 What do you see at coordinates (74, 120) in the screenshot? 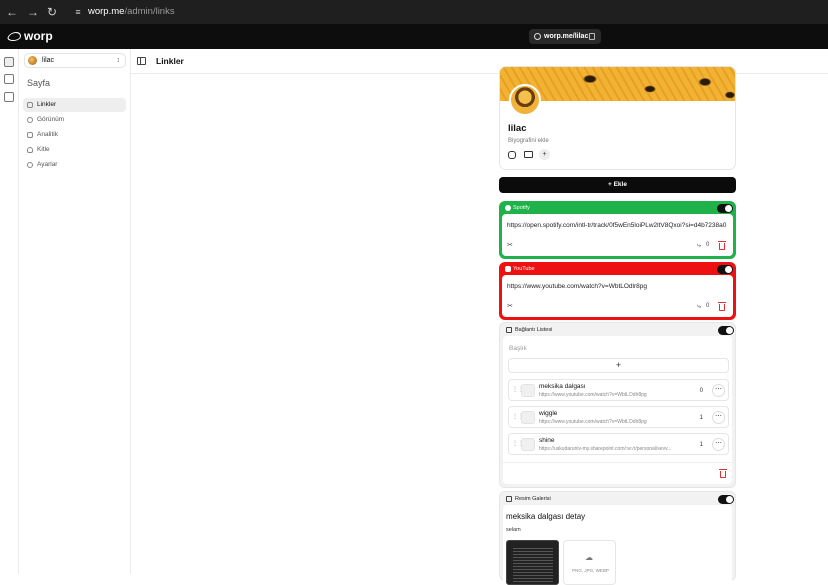
I see `sidebar-item-appearance: Görünüm` at bounding box center [74, 120].